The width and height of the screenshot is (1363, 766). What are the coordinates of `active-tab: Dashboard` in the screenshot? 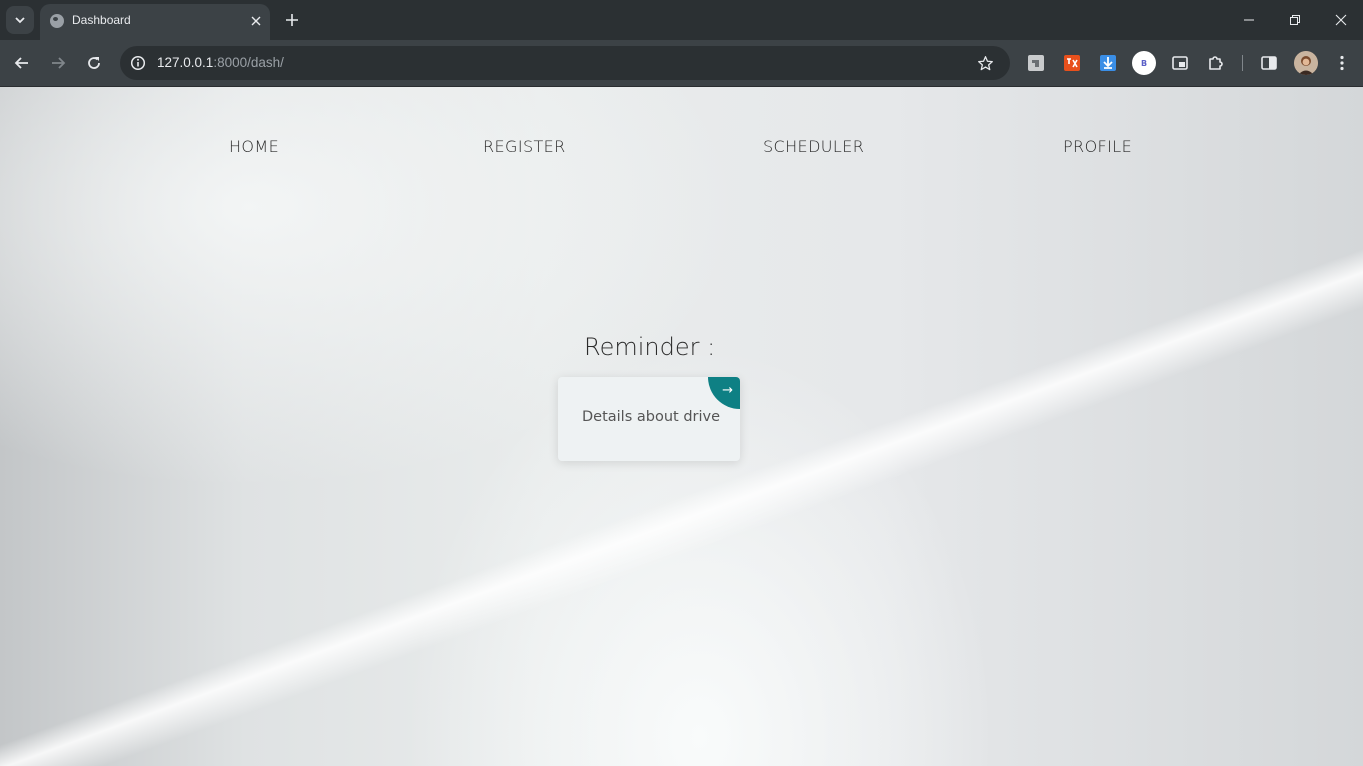 It's located at (155, 22).